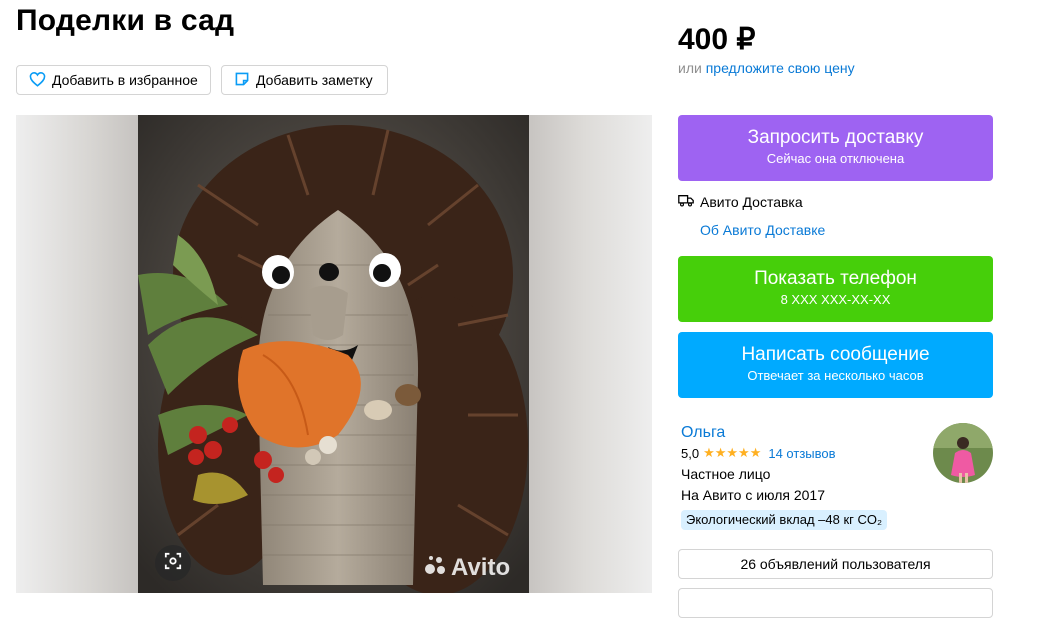  What do you see at coordinates (835, 158) in the screenshot?
I see `request-delivery-sub: Сейчас она отключена` at bounding box center [835, 158].